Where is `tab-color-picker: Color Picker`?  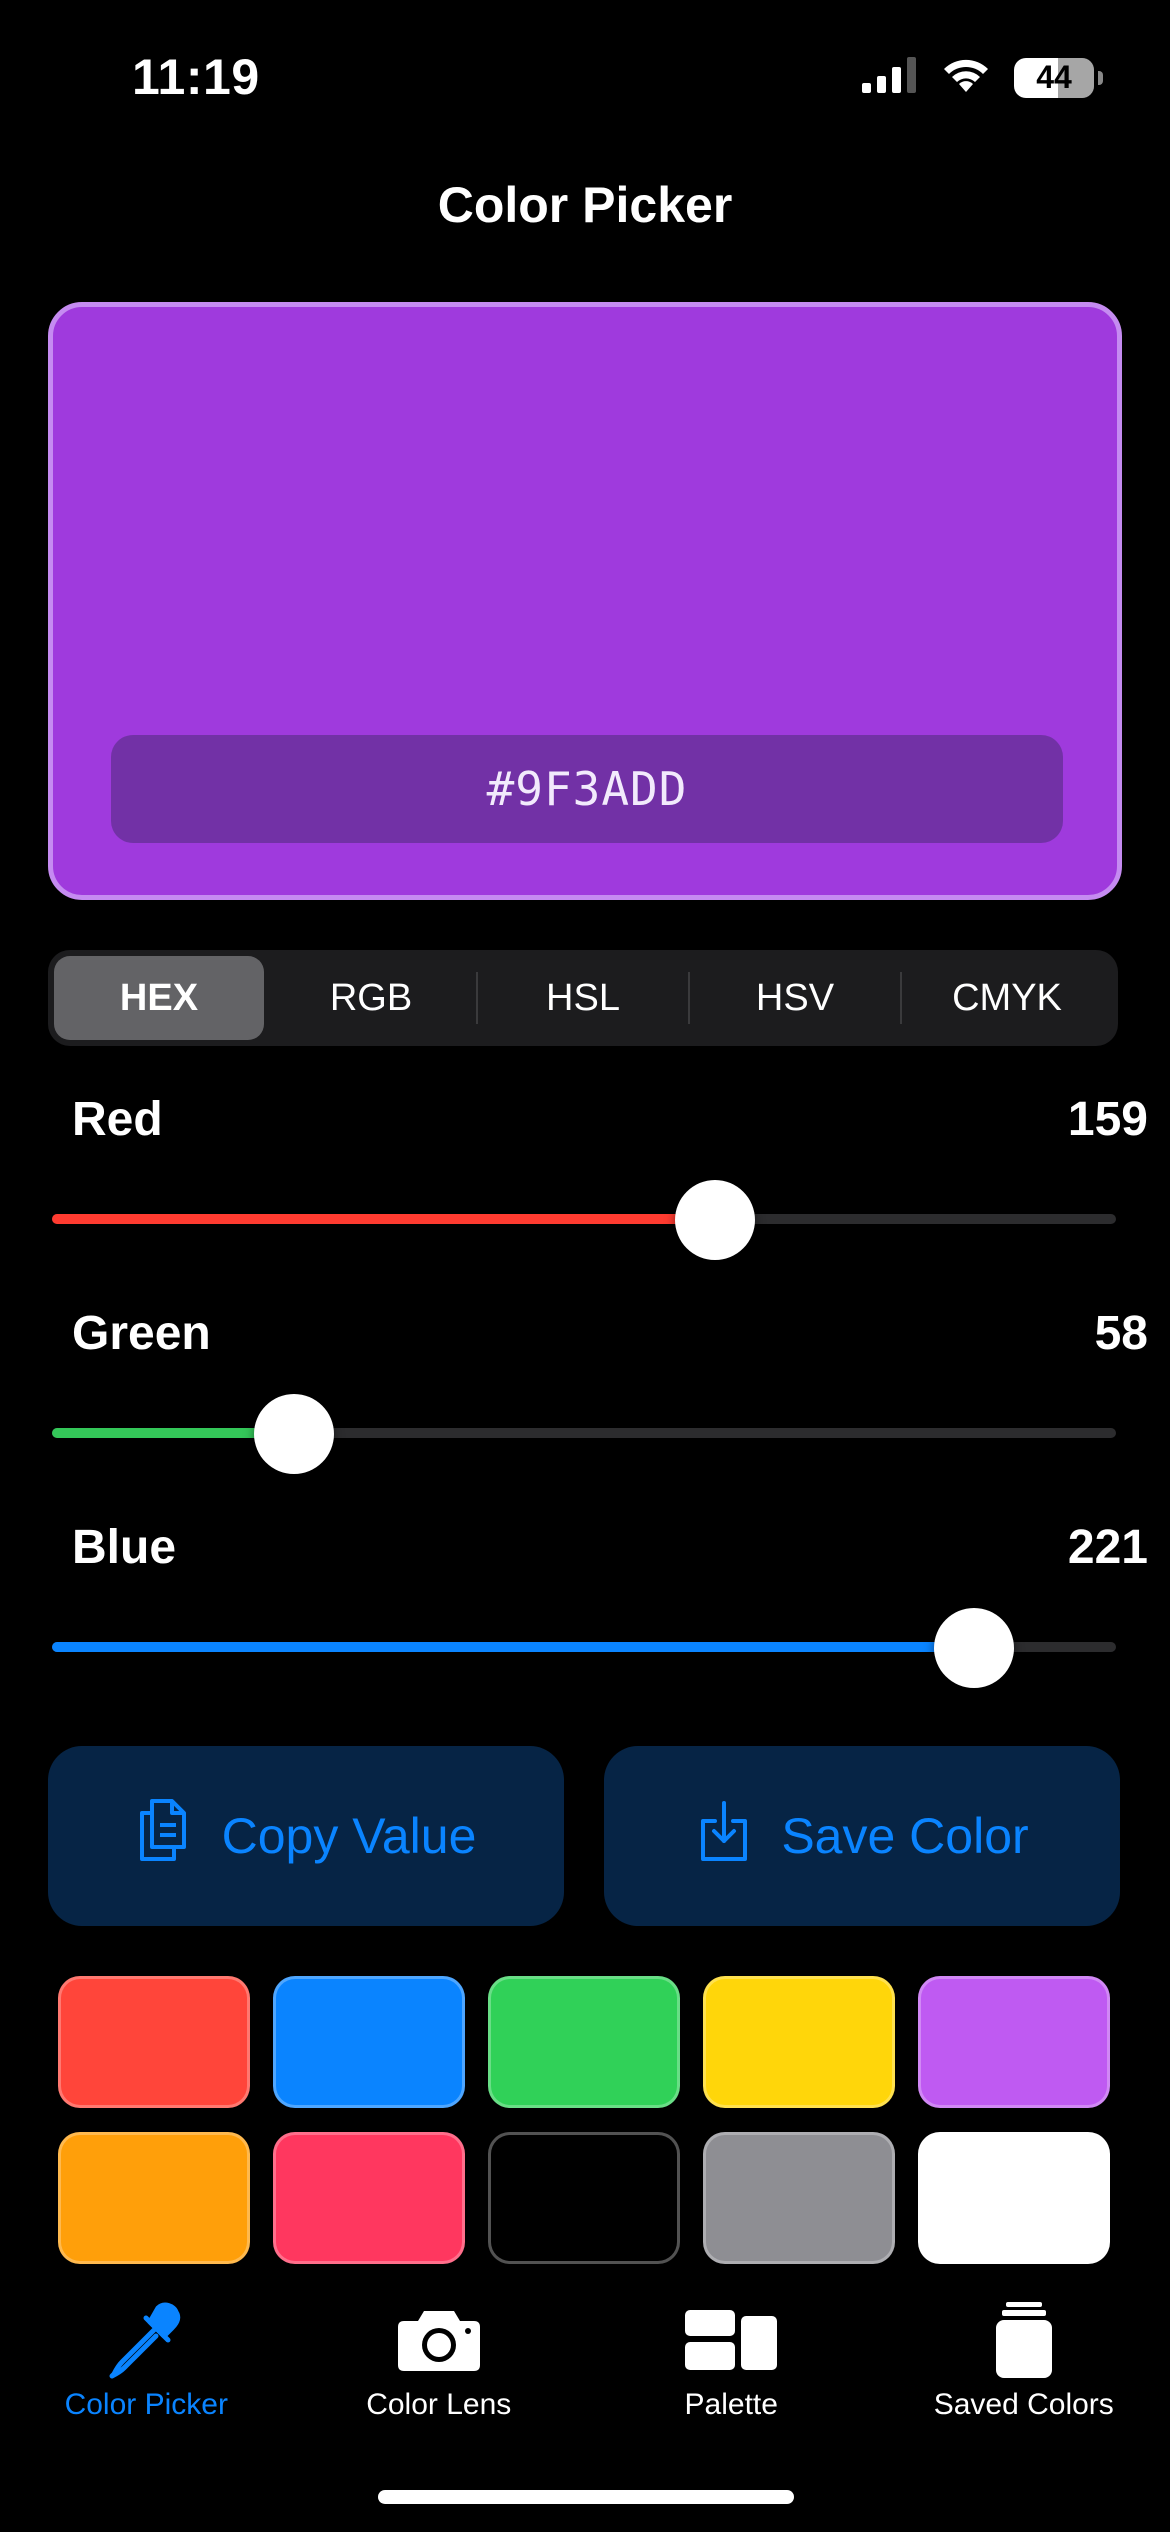 tab-color-picker: Color Picker is located at coordinates (146, 2369).